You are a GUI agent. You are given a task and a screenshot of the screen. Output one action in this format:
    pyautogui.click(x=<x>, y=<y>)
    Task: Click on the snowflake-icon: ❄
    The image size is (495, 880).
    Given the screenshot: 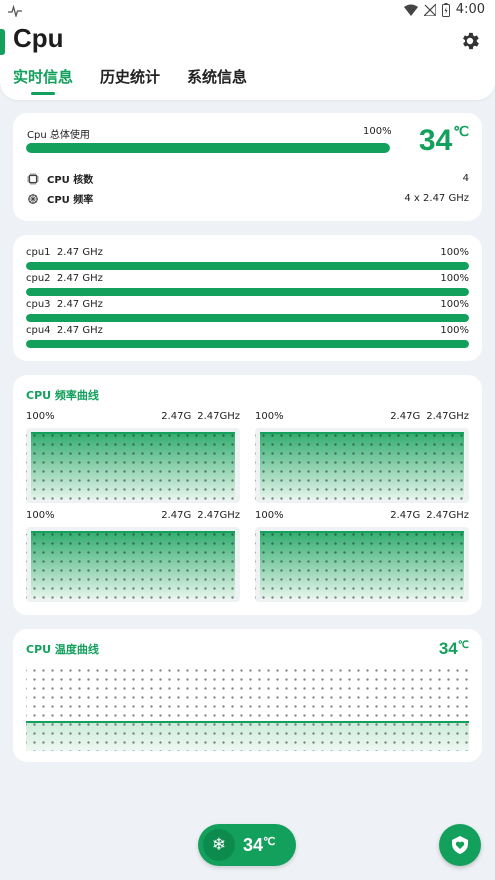 What is the action you would take?
    pyautogui.click(x=219, y=845)
    